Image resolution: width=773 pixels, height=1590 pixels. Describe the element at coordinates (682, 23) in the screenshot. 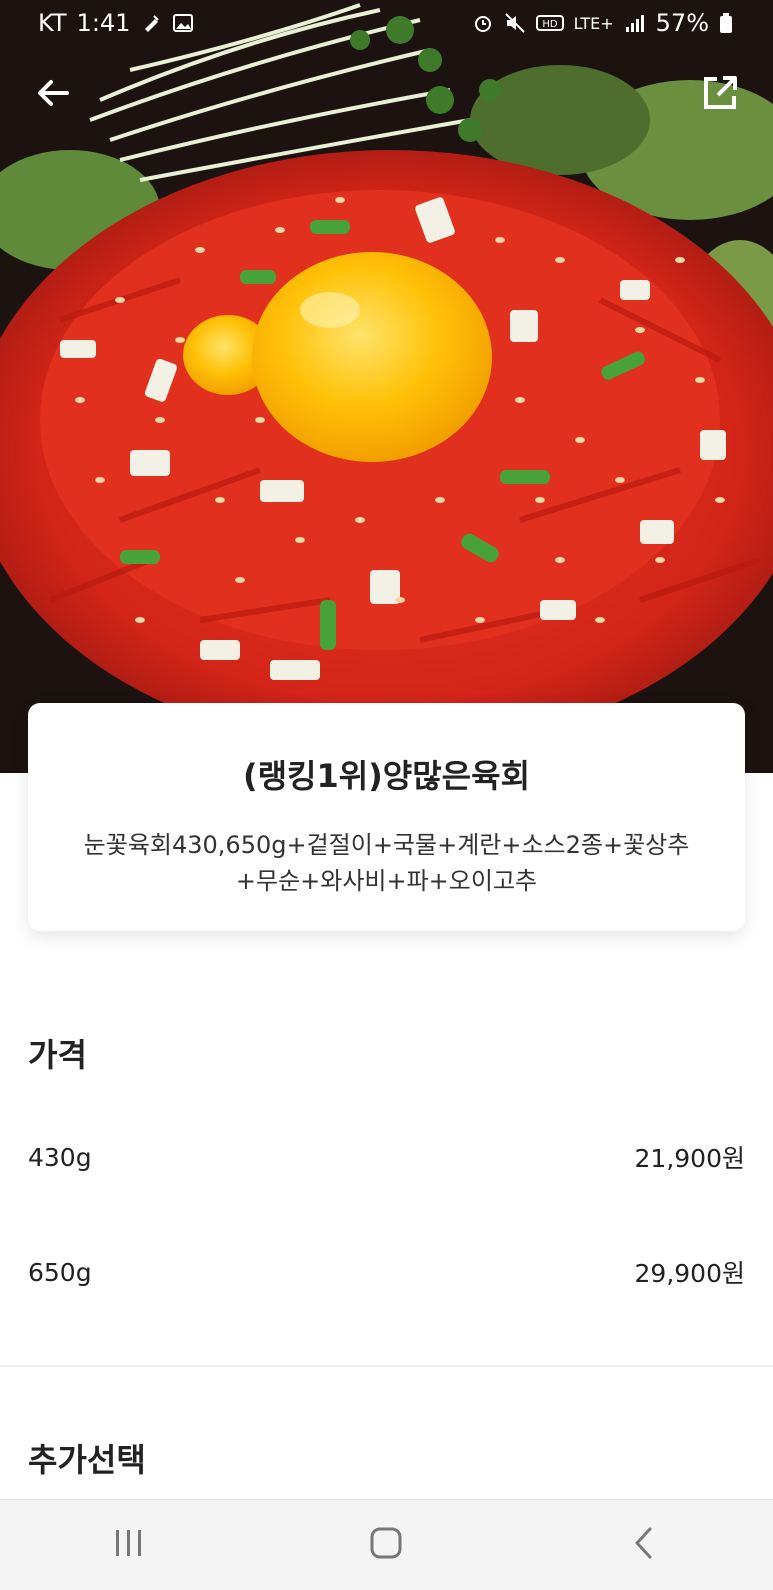

I see `battery-label: 57%` at that location.